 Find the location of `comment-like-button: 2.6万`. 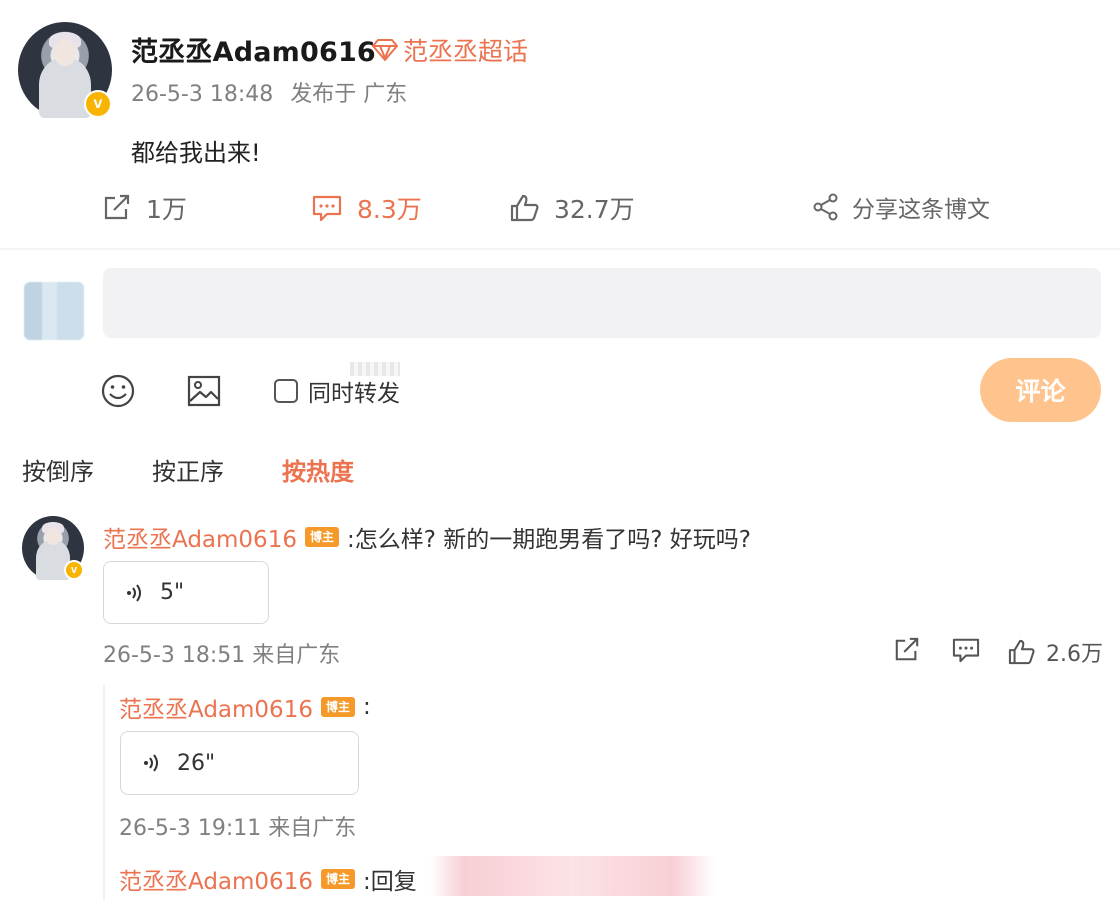

comment-like-button: 2.6万 is located at coordinates (1055, 652).